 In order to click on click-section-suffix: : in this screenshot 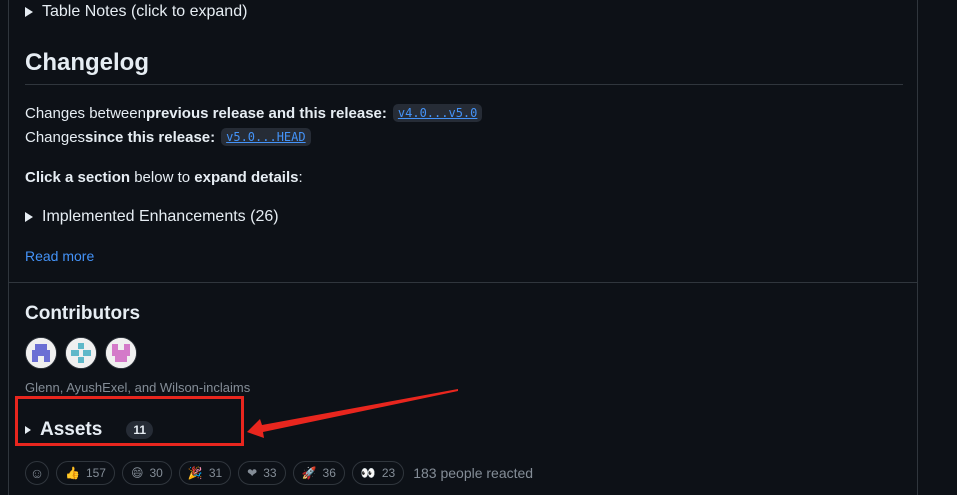, I will do `click(300, 177)`.